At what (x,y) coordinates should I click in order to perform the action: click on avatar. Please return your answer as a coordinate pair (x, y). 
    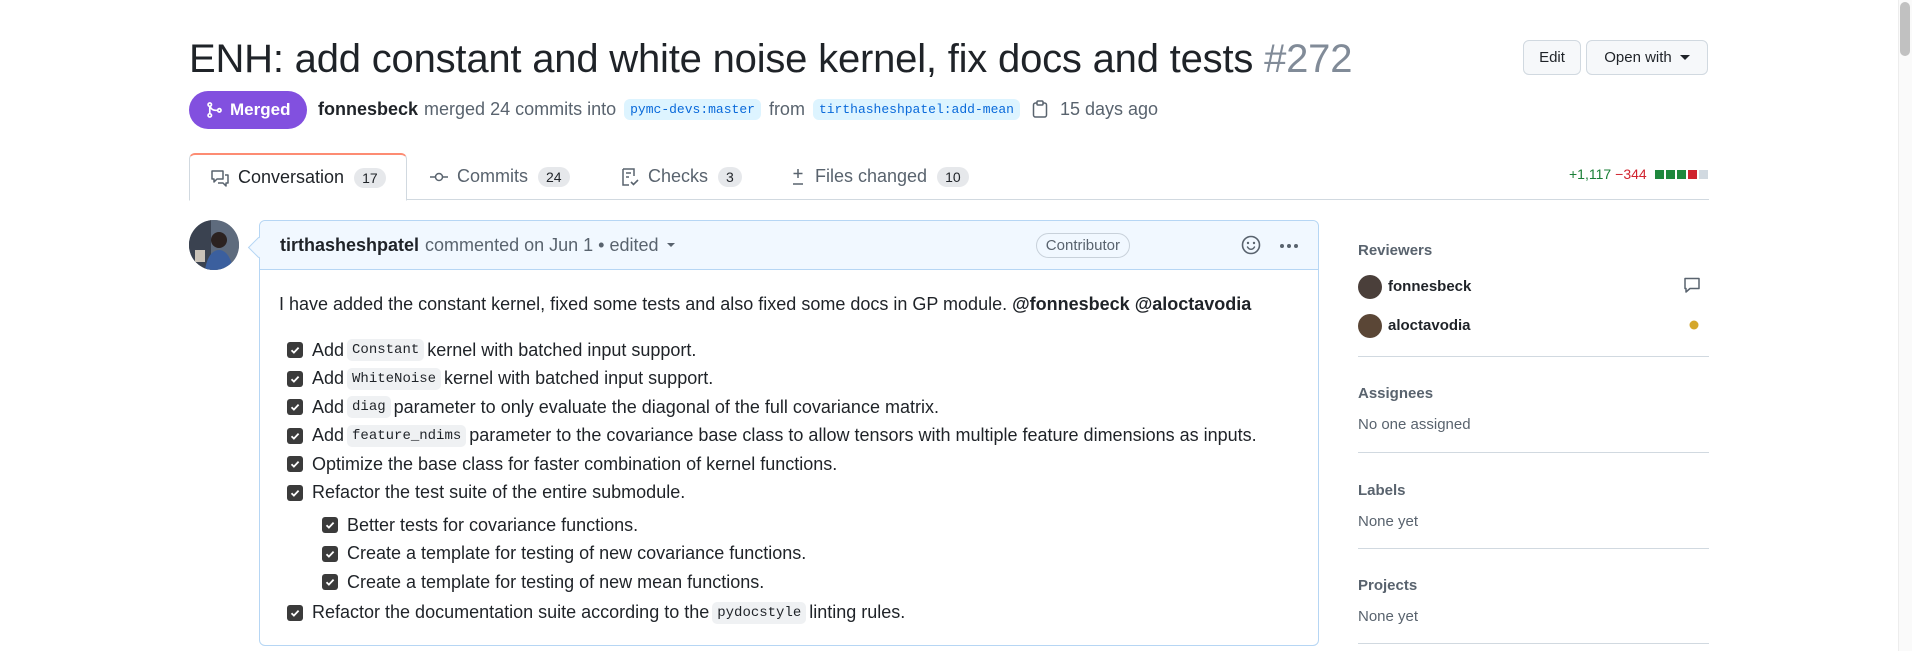
    Looking at the image, I should click on (1370, 286).